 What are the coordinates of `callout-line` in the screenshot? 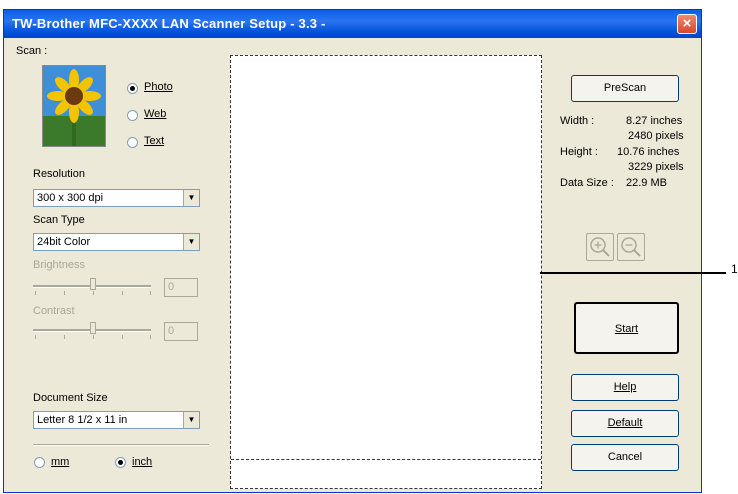 It's located at (633, 273).